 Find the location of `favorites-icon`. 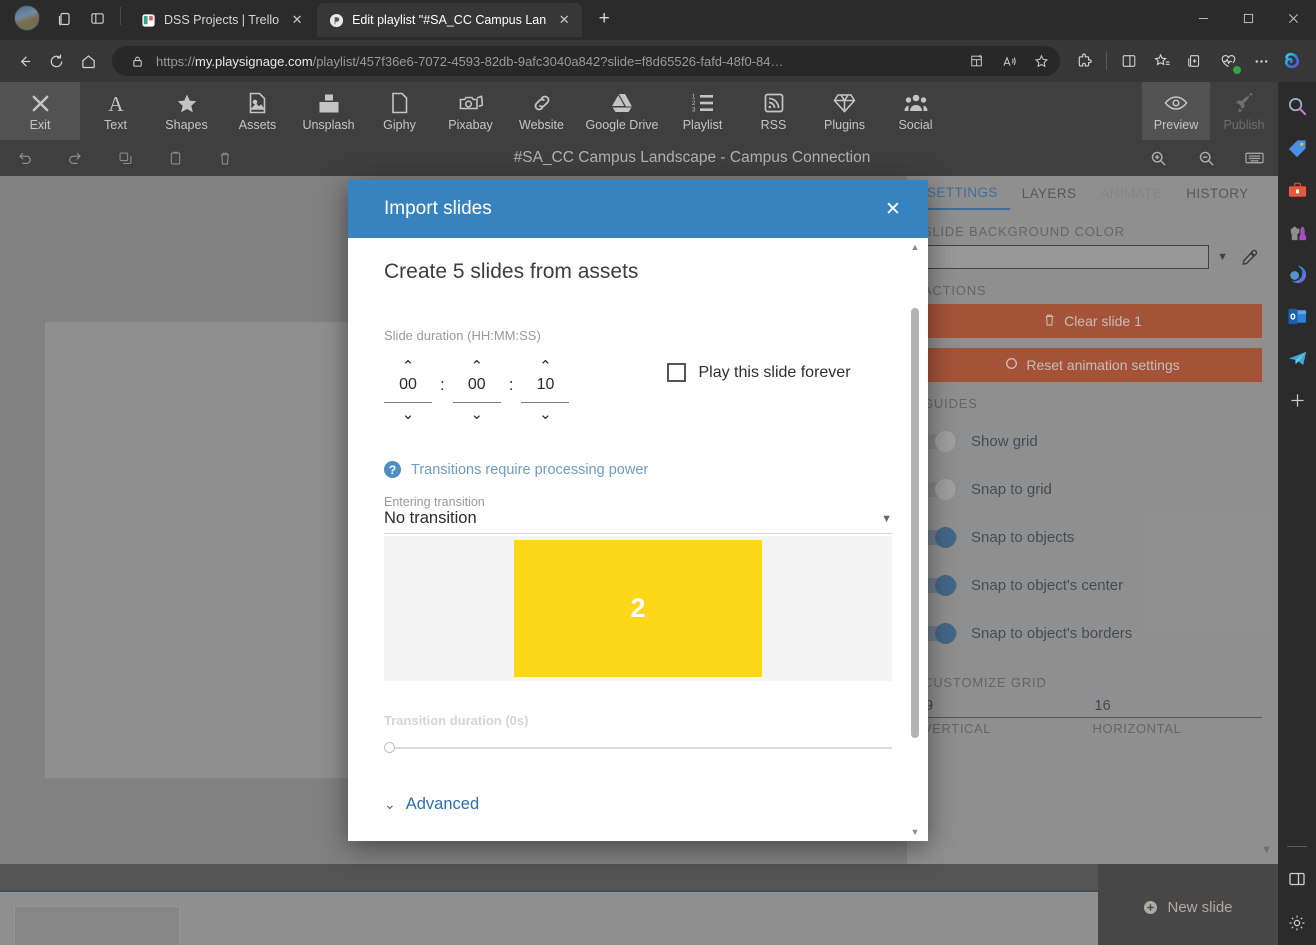

favorites-icon is located at coordinates (1162, 61).